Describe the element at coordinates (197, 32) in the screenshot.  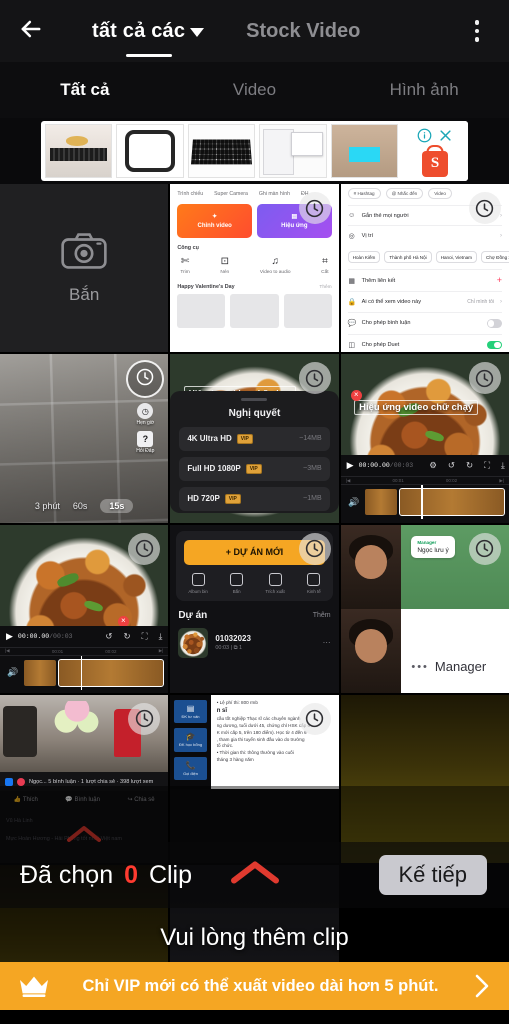
I see `chevron-down-icon` at that location.